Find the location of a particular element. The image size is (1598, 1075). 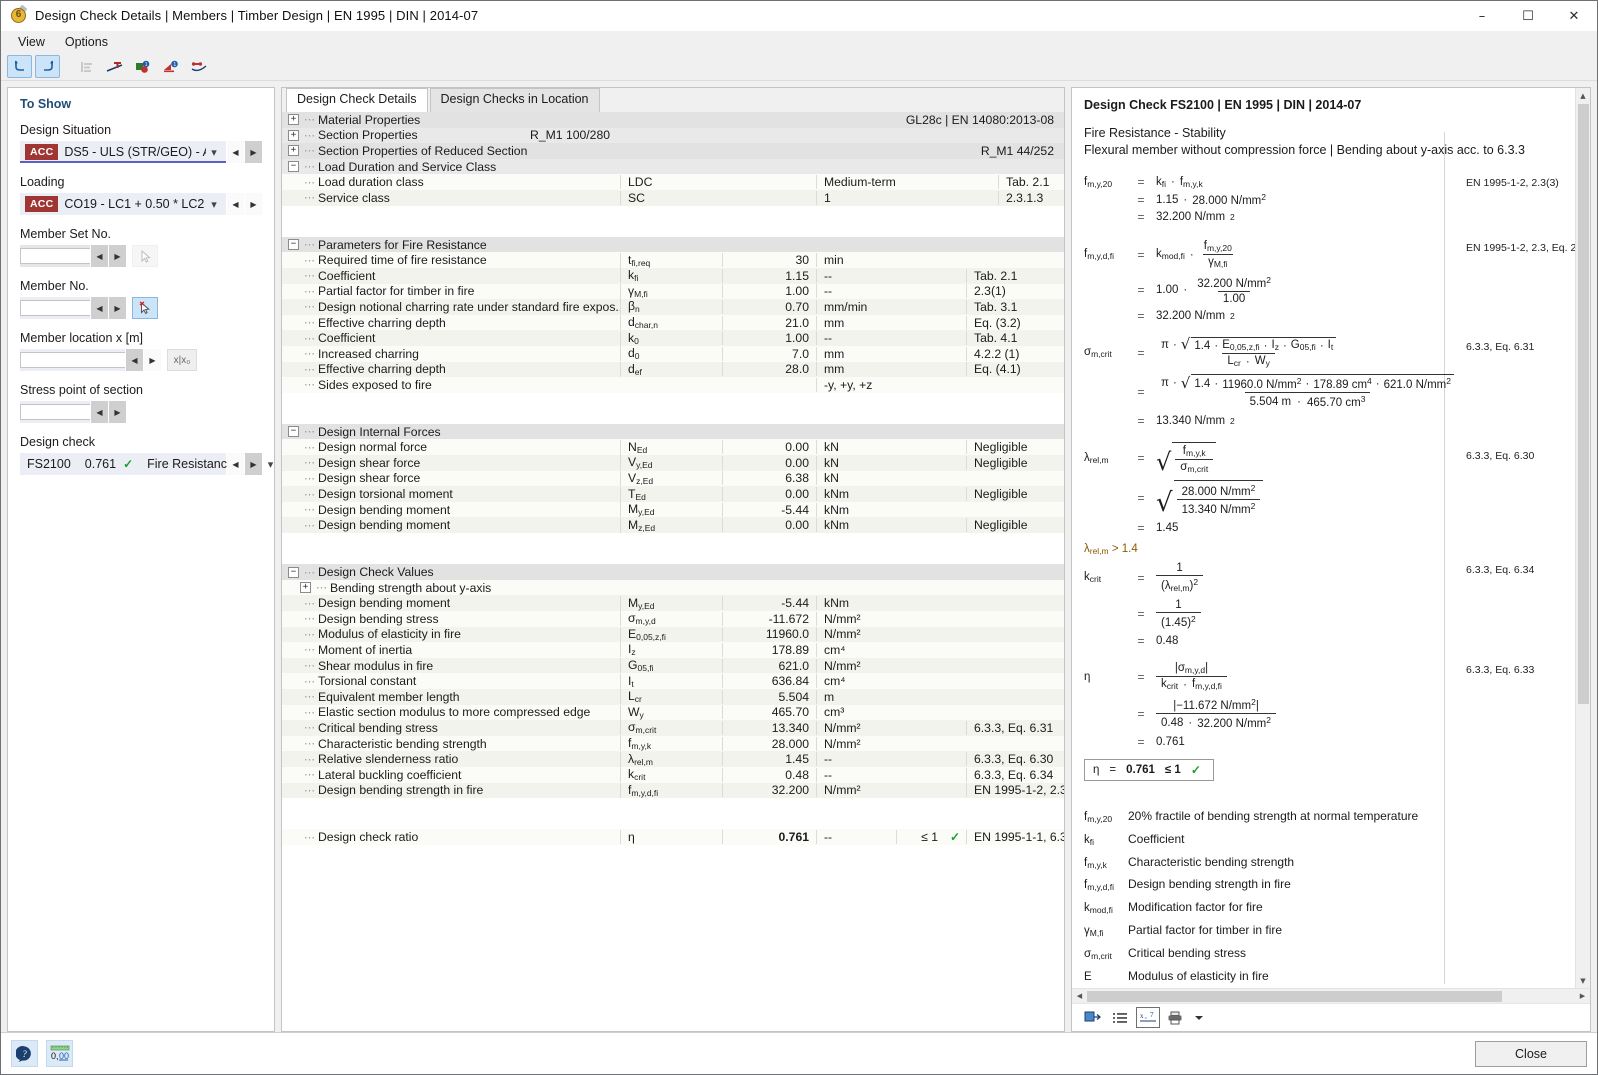

scroll-left-button: ◀ is located at coordinates (1079, 996).